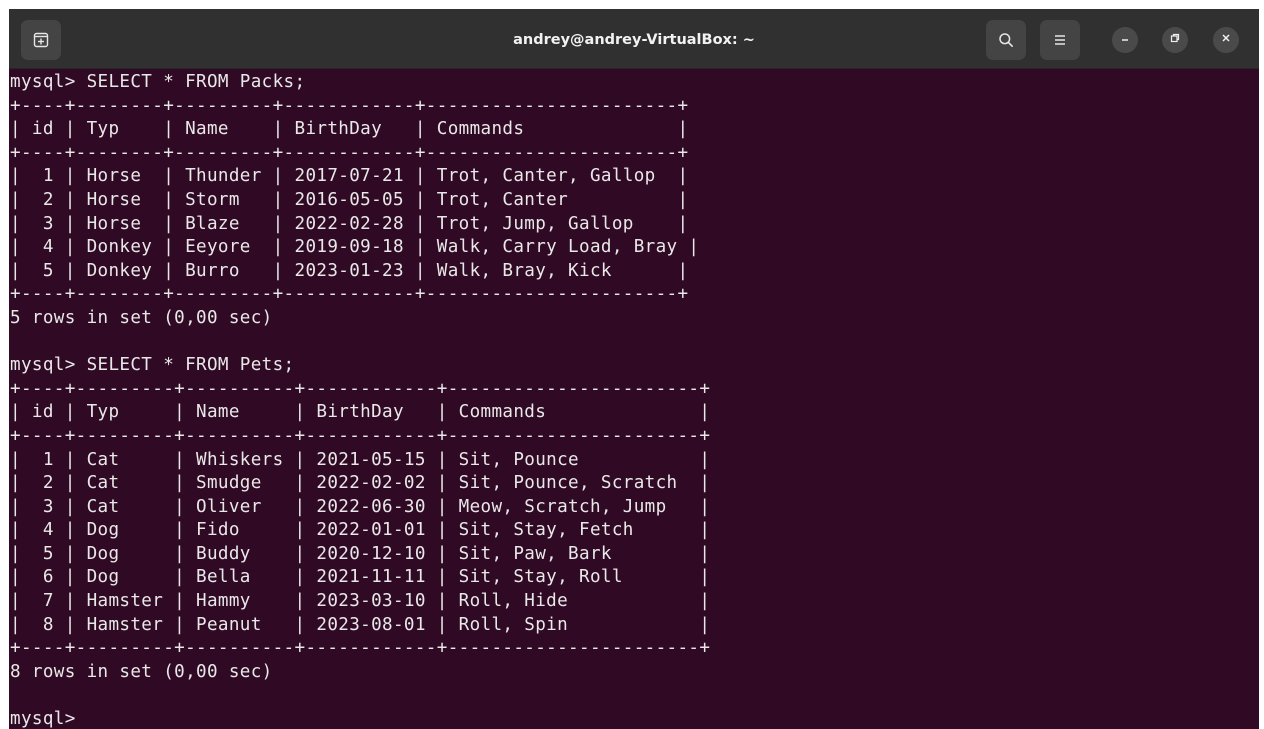 This screenshot has width=1264, height=729. I want to click on terminal-line: mysql> SELECT * FROM Packs;, so click(158, 82).